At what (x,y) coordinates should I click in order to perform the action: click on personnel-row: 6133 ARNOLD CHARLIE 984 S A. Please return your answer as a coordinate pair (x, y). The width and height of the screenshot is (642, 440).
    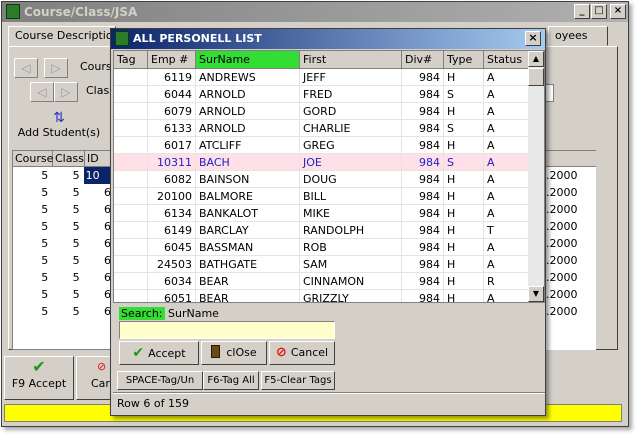
    Looking at the image, I should click on (322, 128).